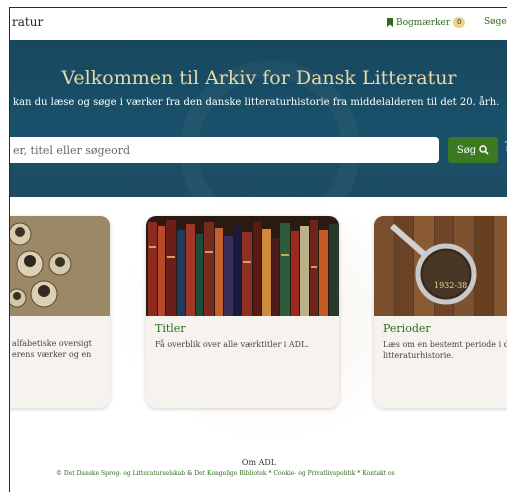 Image resolution: width=507 pixels, height=492 pixels. Describe the element at coordinates (190, 473) in the screenshot. I see `footer-amp: &` at that location.